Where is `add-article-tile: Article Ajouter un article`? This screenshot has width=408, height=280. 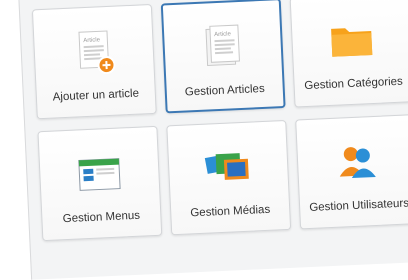
add-article-tile: Article Ajouter un article is located at coordinates (94, 61).